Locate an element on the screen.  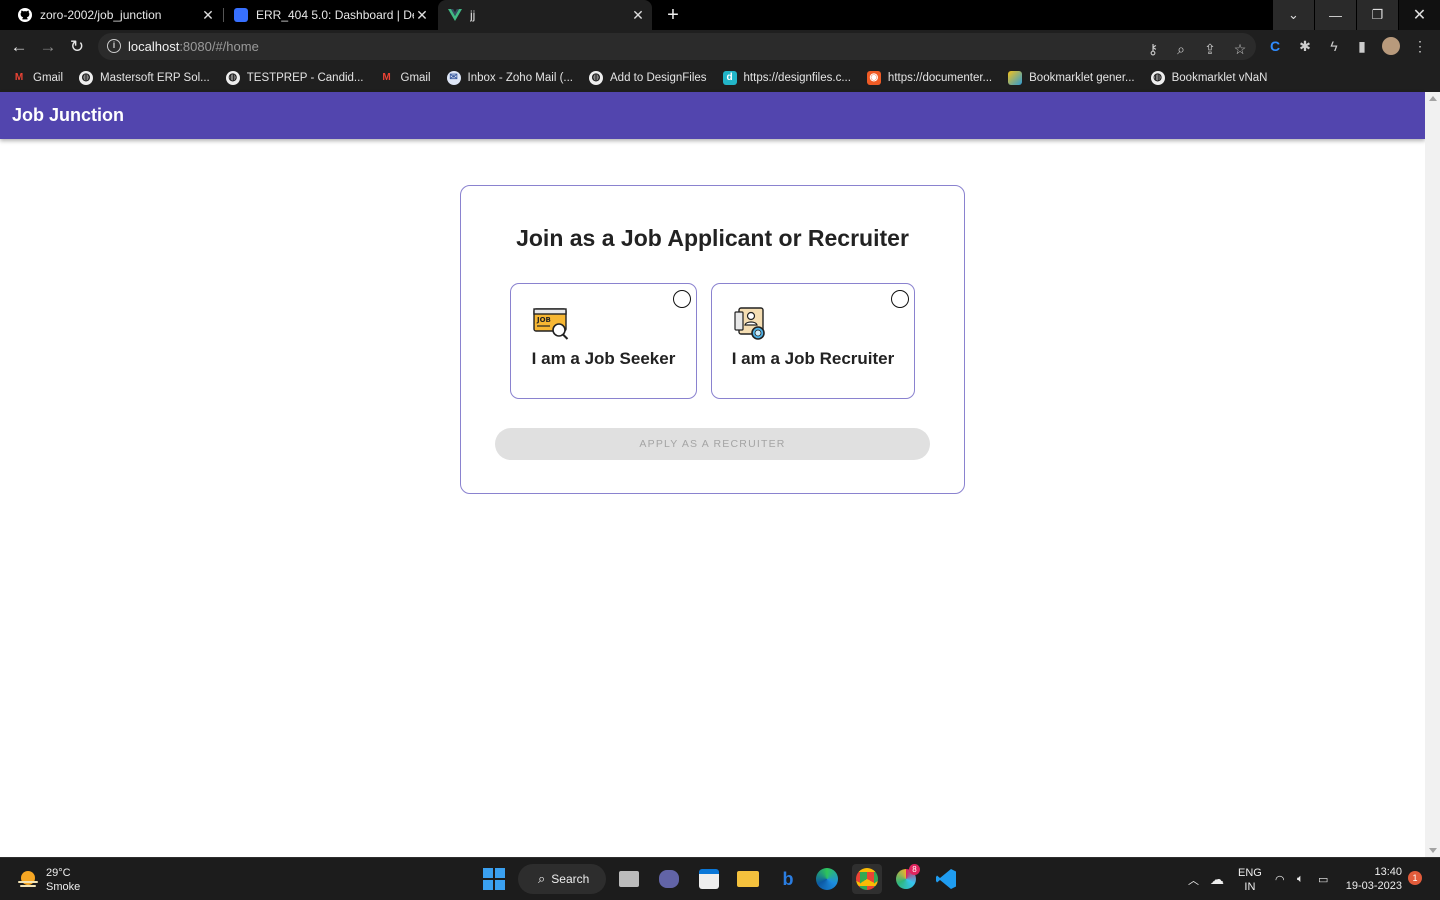
back-icon: ← is located at coordinates (19, 47).